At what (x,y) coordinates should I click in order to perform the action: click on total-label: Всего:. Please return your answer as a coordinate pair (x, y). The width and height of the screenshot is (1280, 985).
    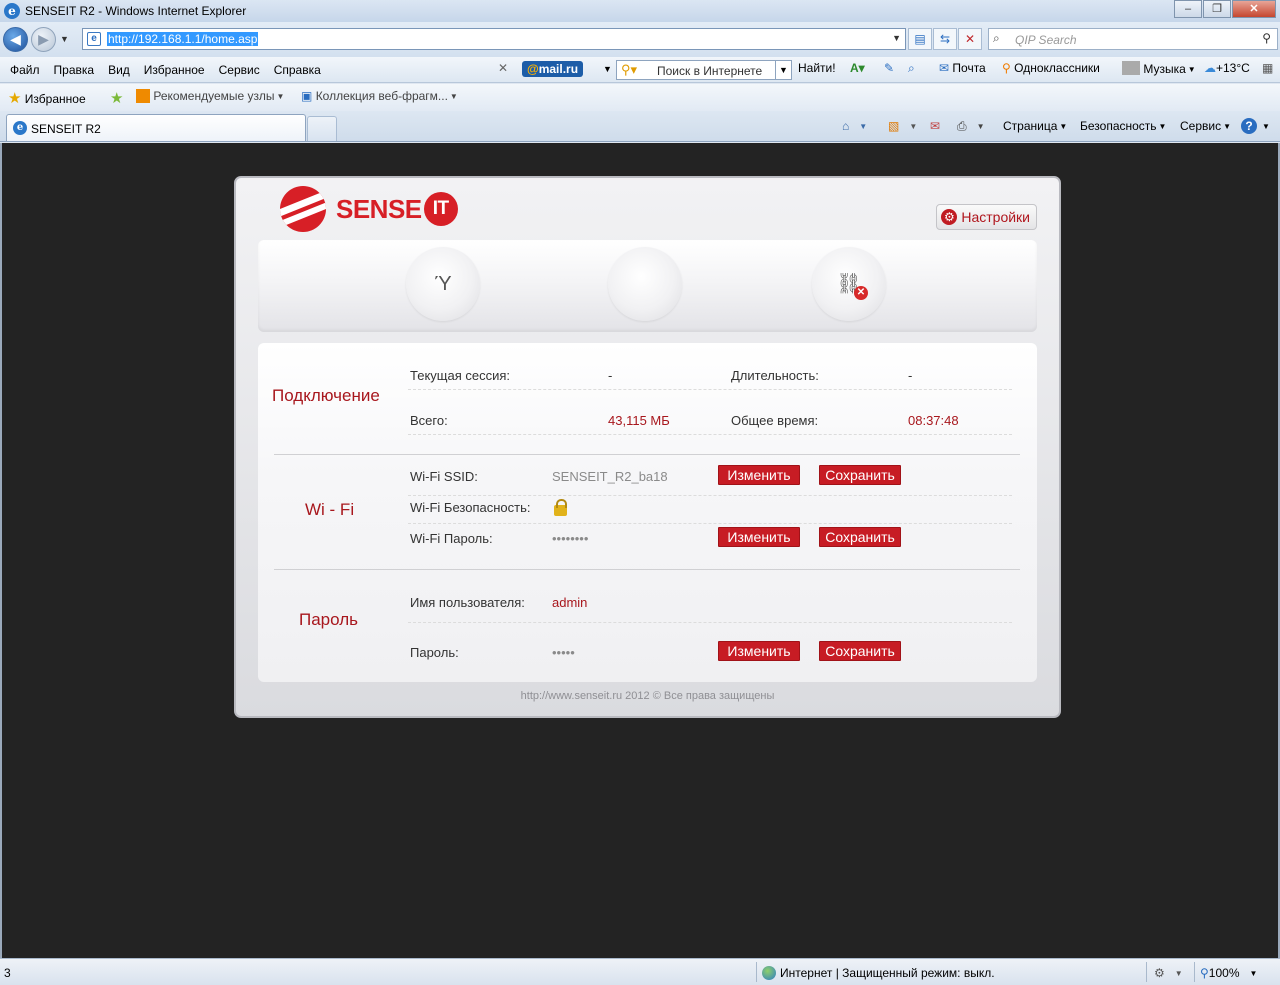
    Looking at the image, I should click on (429, 420).